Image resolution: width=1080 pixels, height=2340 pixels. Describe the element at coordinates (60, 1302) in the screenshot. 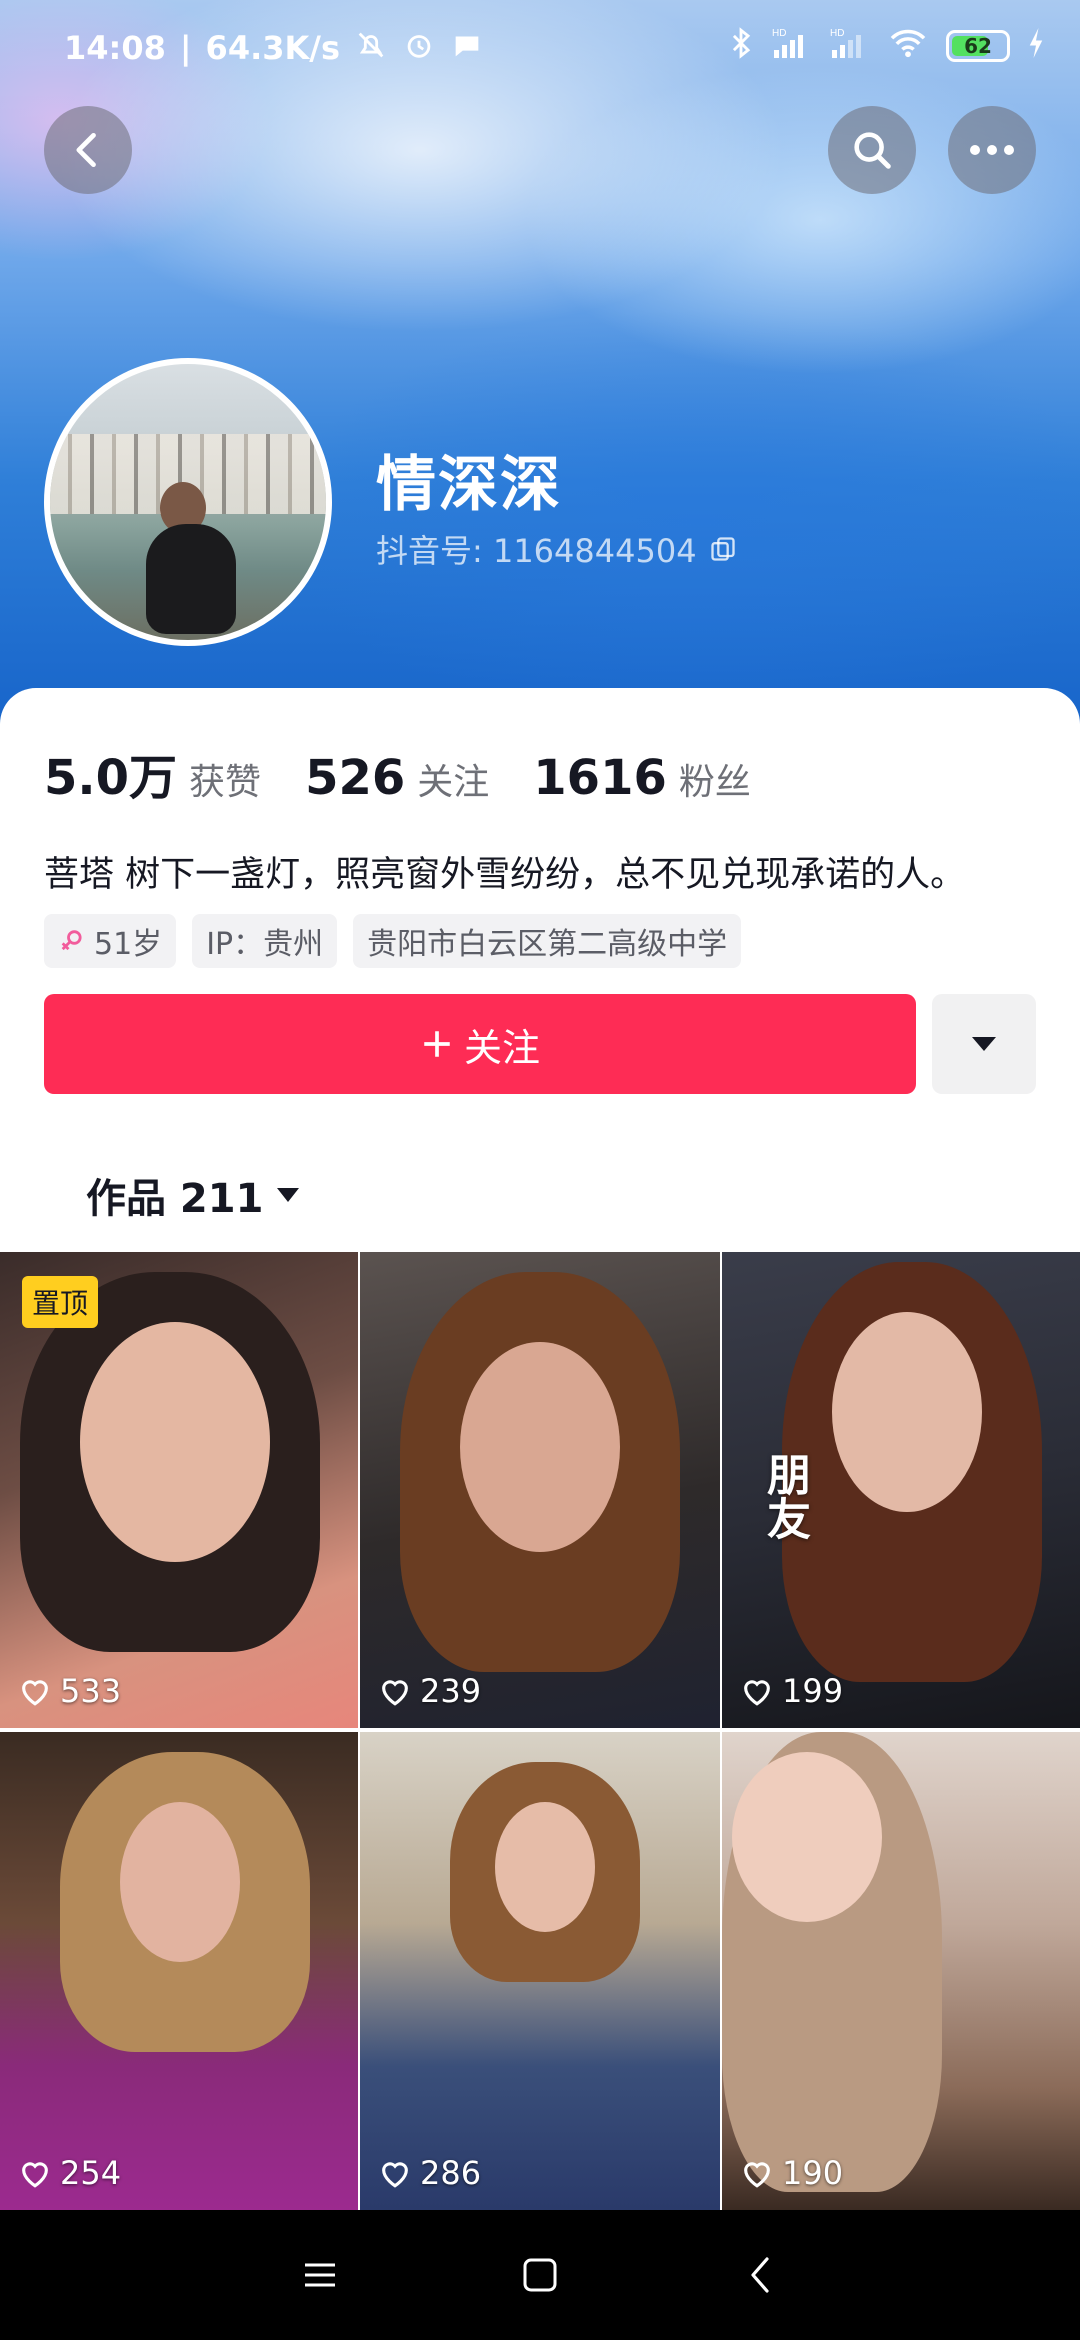

I see `pinned-badge: 置顶` at that location.